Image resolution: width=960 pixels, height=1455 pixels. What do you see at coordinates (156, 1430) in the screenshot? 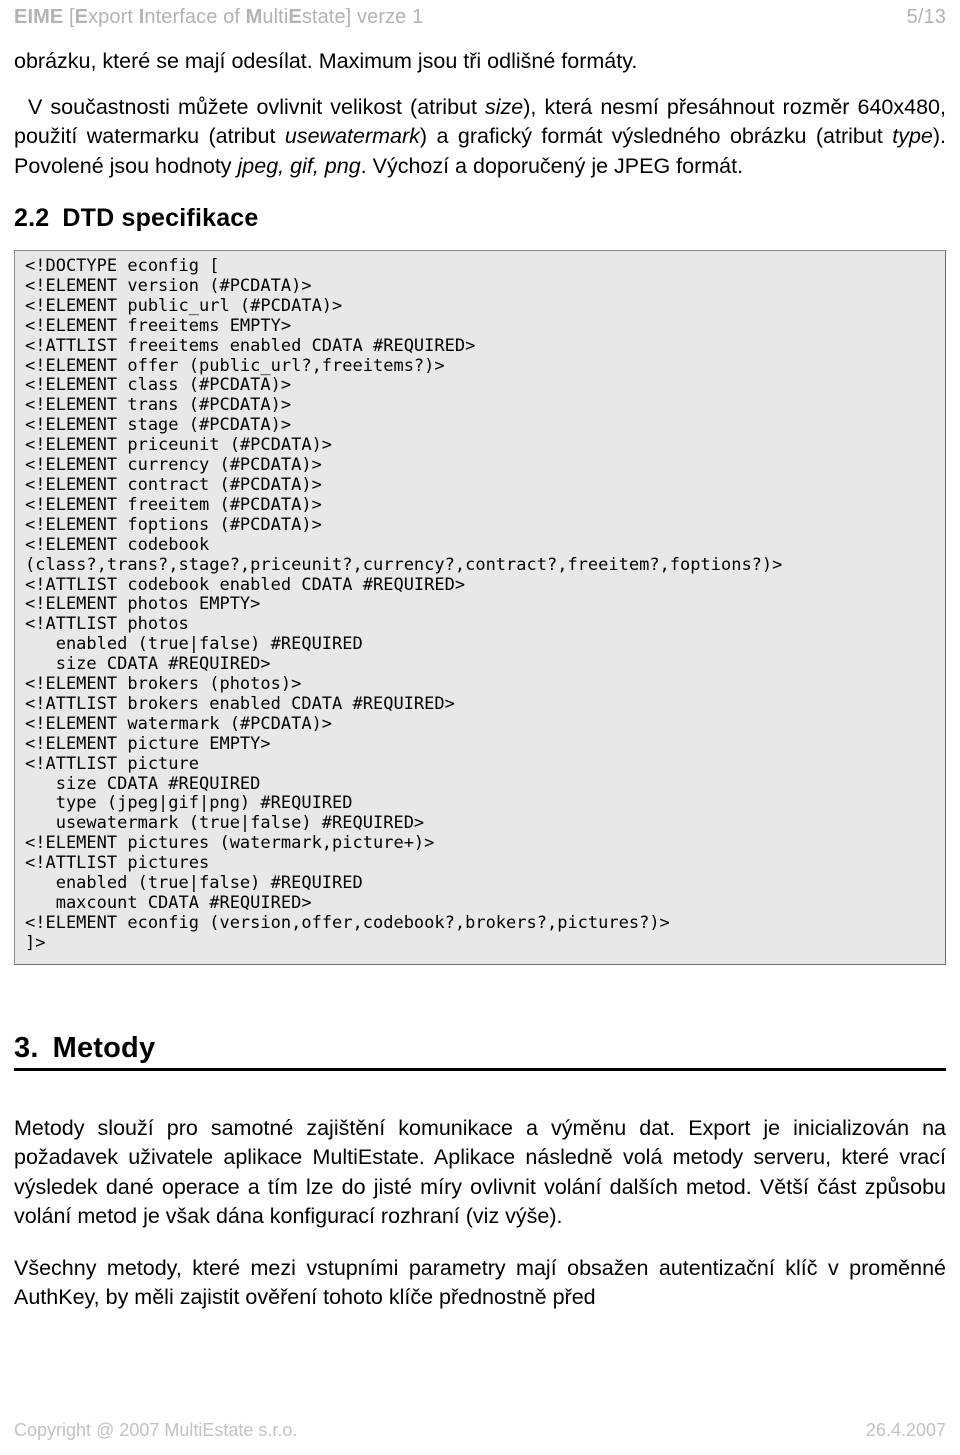
I see `footer-copyright: Copyright @ 2007 MultiEstate s.r.o.` at bounding box center [156, 1430].